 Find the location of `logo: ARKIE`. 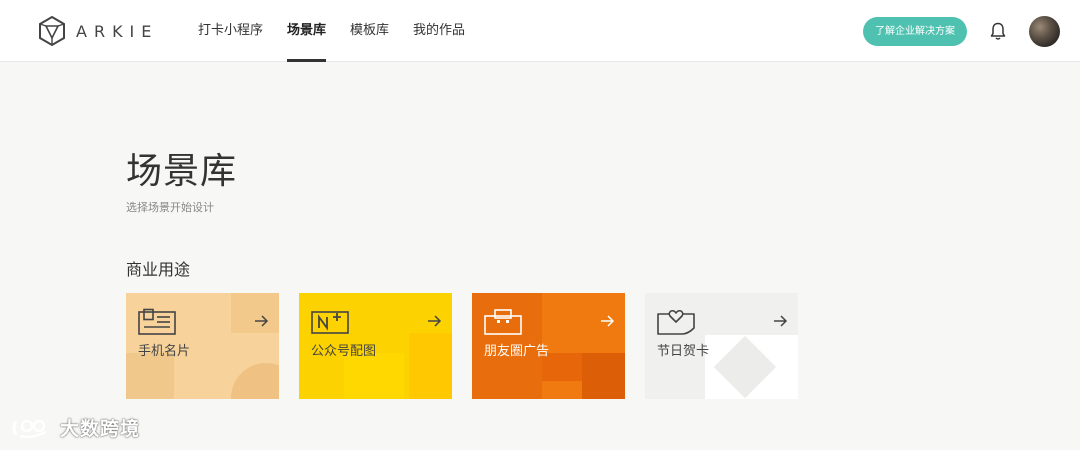

logo: ARKIE is located at coordinates (98, 31).